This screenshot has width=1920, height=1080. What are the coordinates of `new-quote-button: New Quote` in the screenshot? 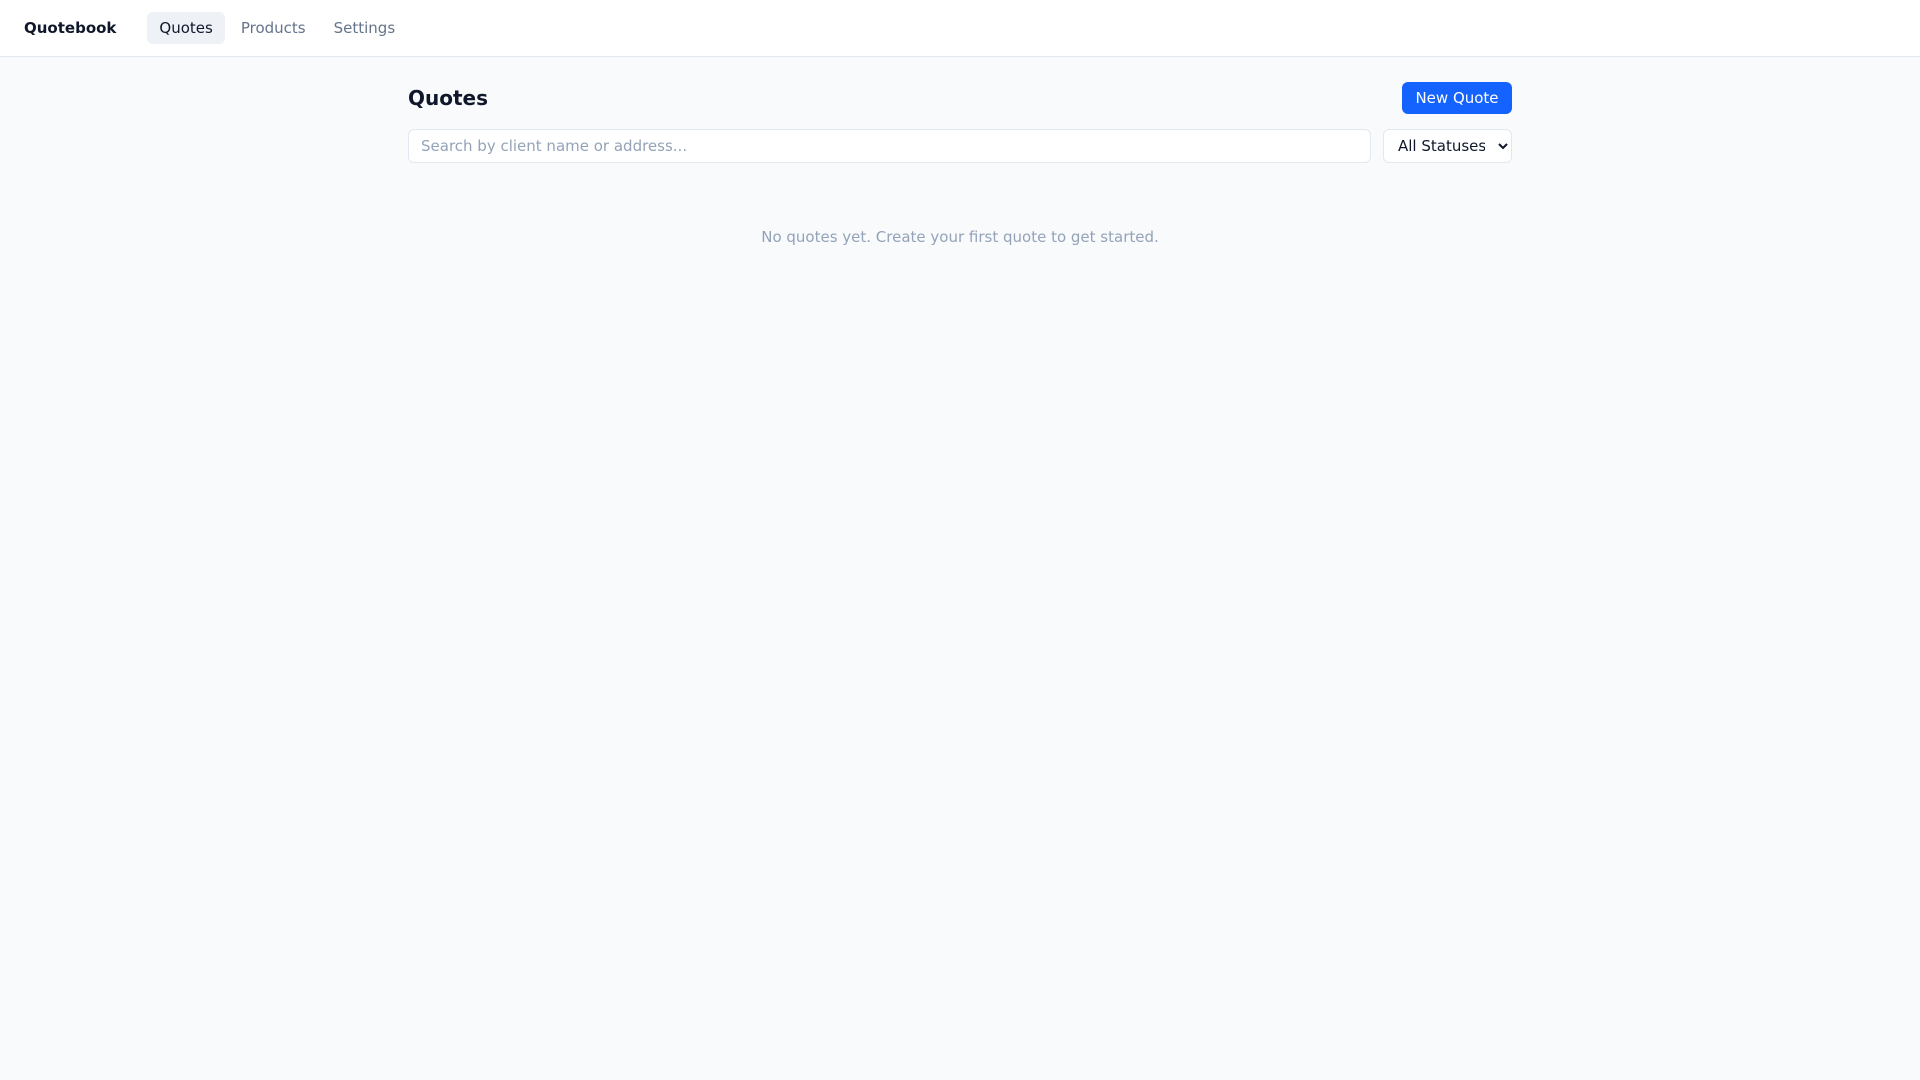 It's located at (1457, 97).